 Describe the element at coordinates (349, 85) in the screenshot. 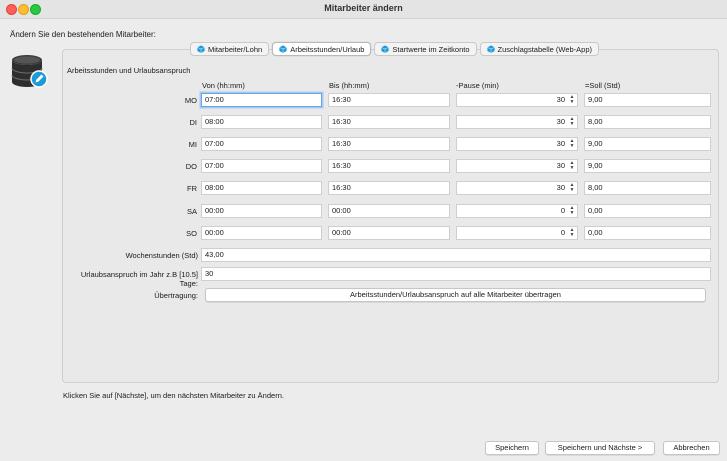

I see `column-header-bis: Bis (hh:mm)` at that location.